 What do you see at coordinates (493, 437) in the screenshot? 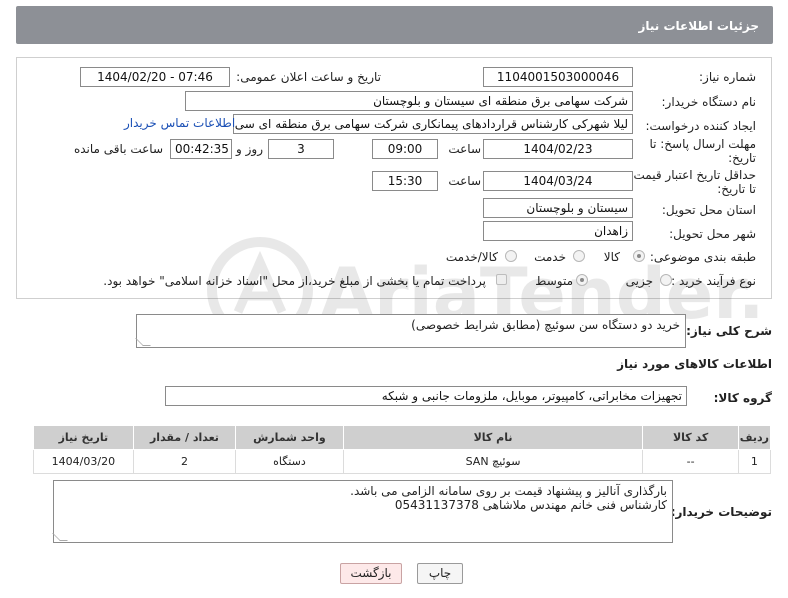
I see `col-header-name: نام کالا` at bounding box center [493, 437].